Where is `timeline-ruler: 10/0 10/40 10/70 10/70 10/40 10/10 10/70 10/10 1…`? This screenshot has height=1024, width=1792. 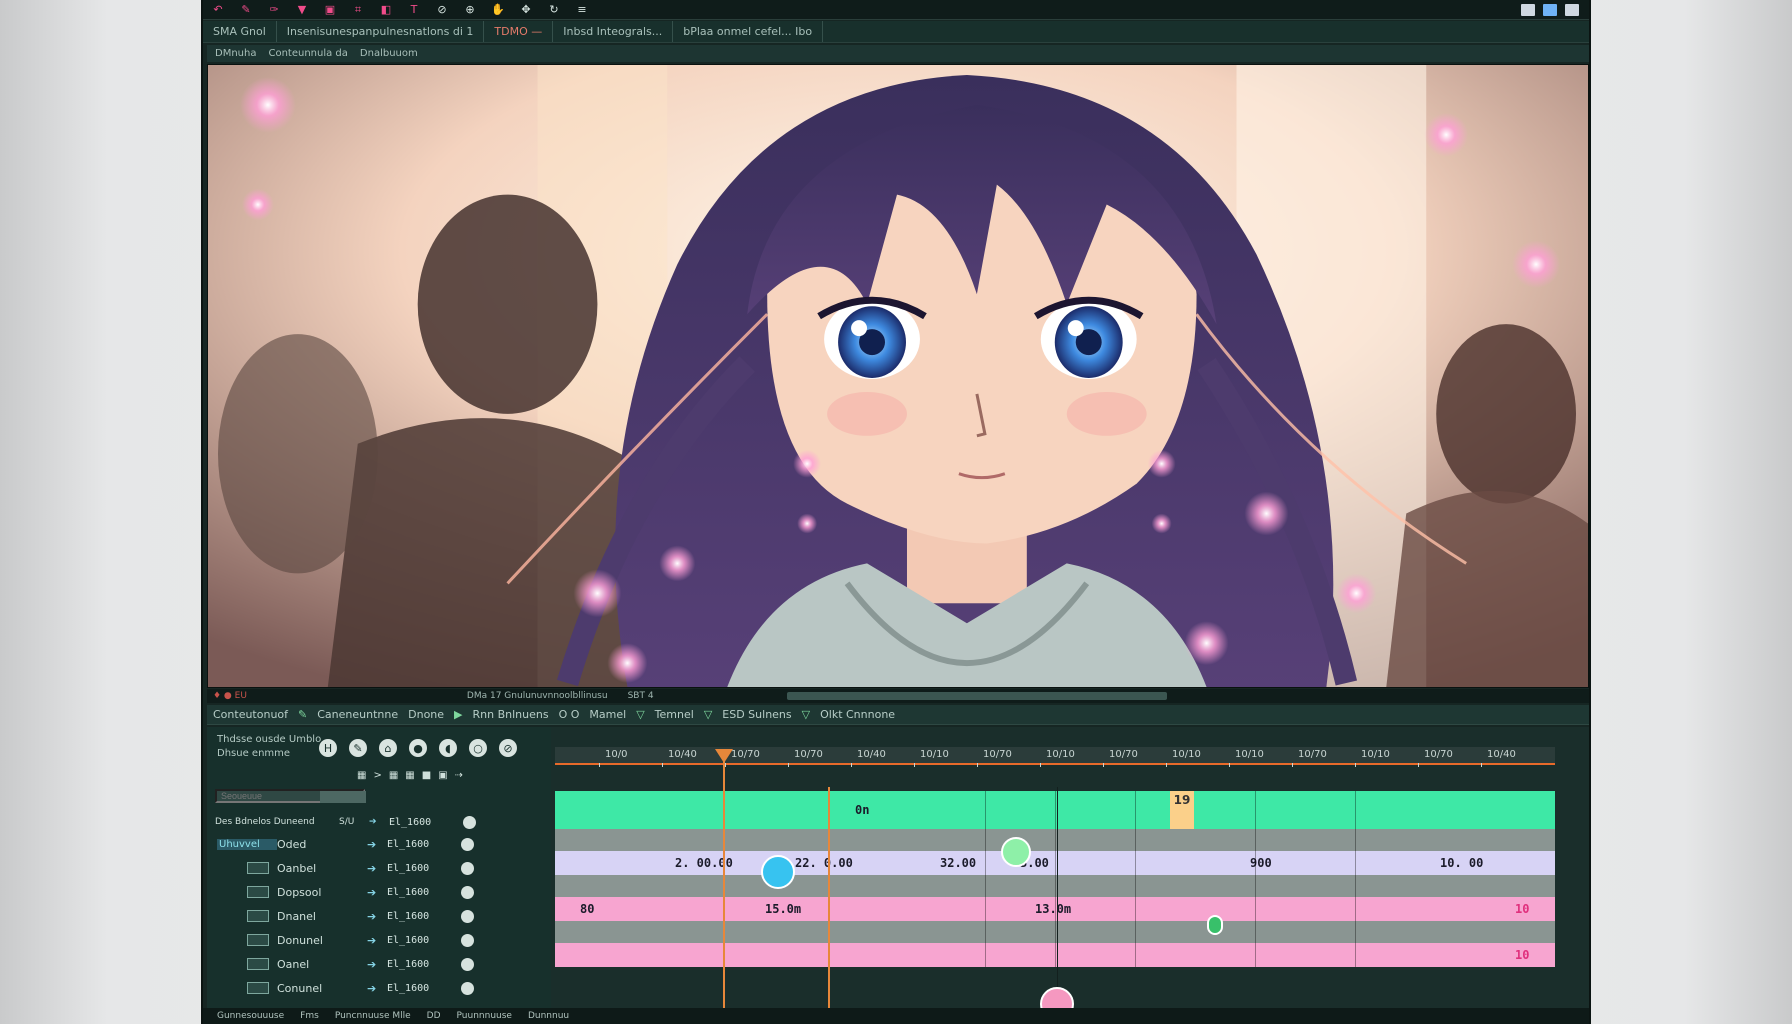 timeline-ruler: 10/0 10/40 10/70 10/70 10/40 10/10 10/70 10/10 1… is located at coordinates (1055, 757).